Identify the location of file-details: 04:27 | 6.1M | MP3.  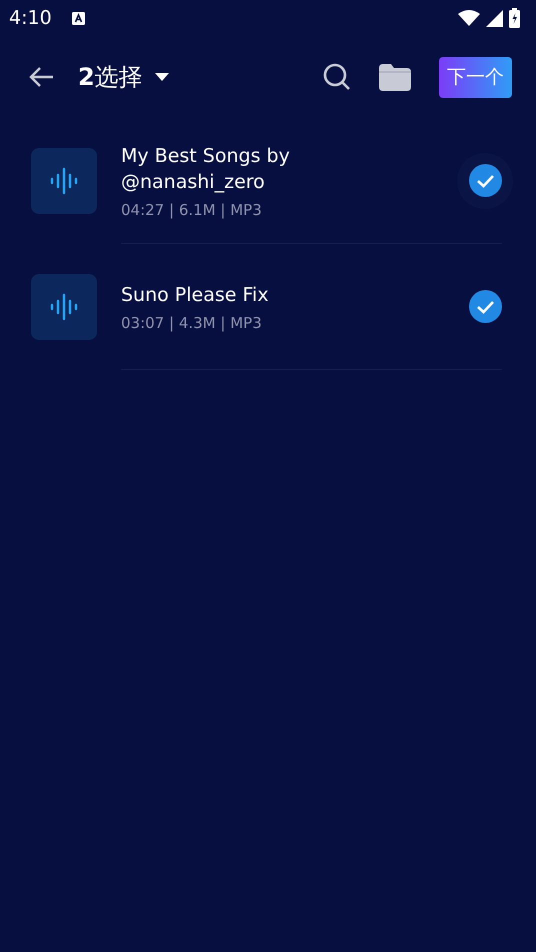
(192, 209).